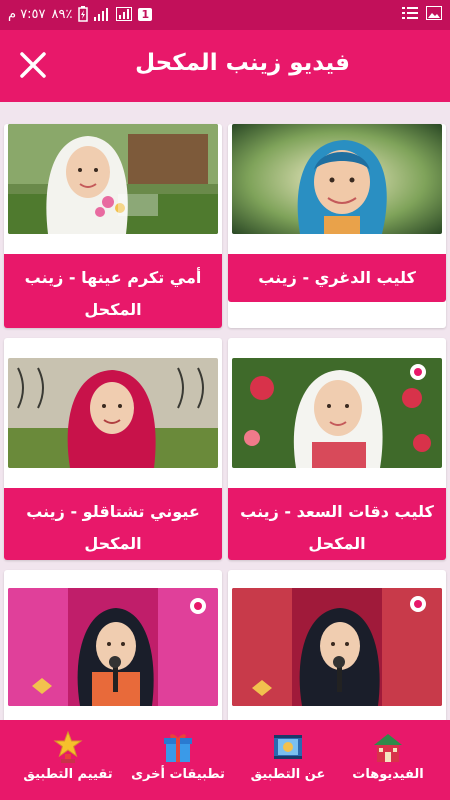 The image size is (450, 800). What do you see at coordinates (83, 14) in the screenshot?
I see `battery-charging-icon` at bounding box center [83, 14].